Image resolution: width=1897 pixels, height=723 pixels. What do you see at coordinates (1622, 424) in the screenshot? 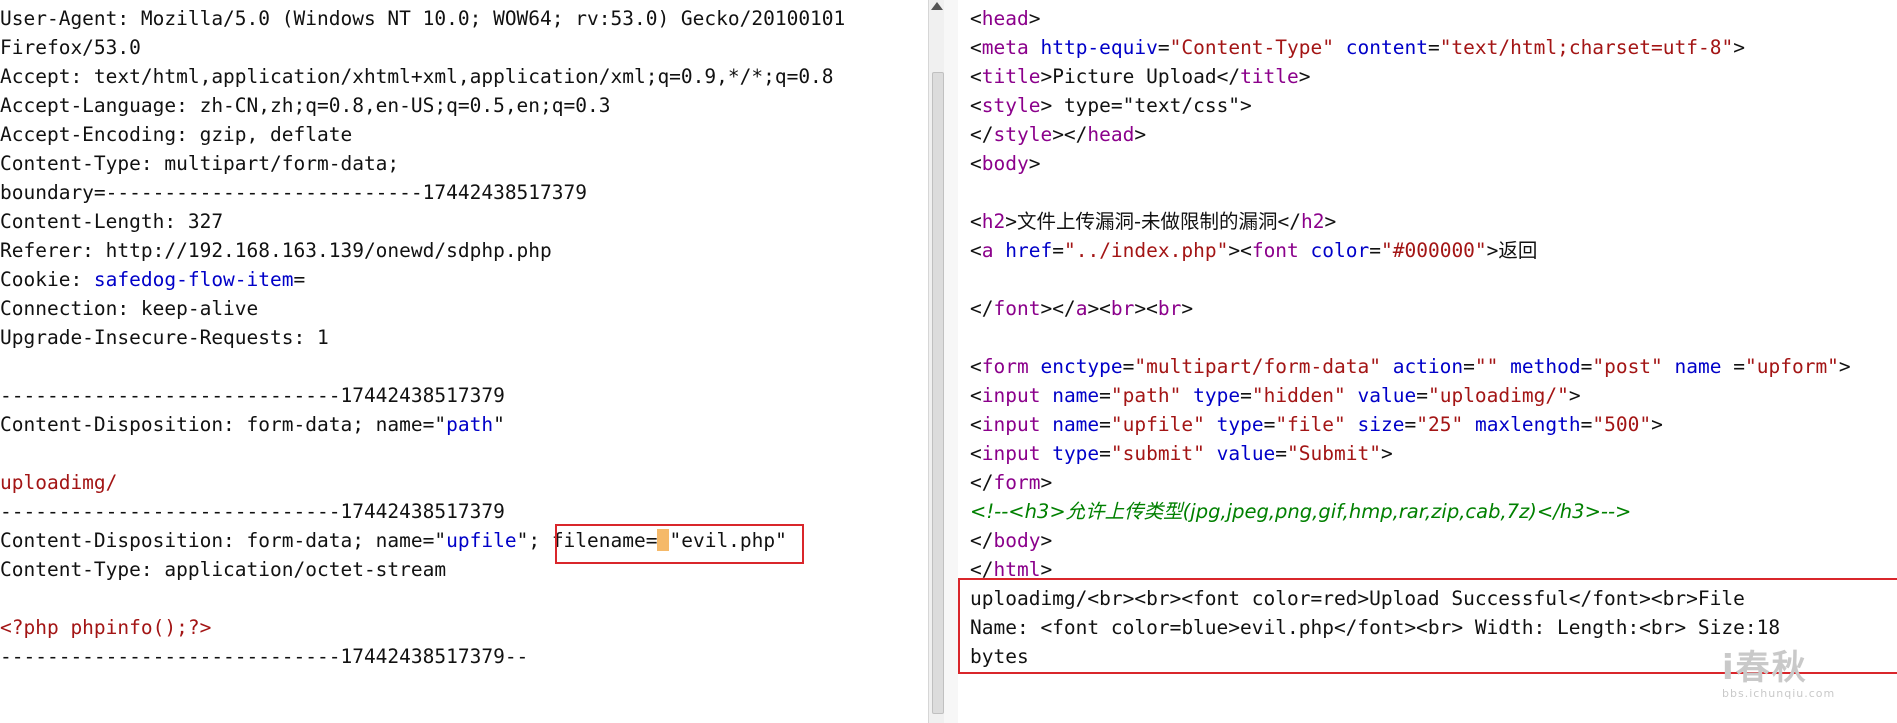
I see `val-maxlength: "500"` at bounding box center [1622, 424].